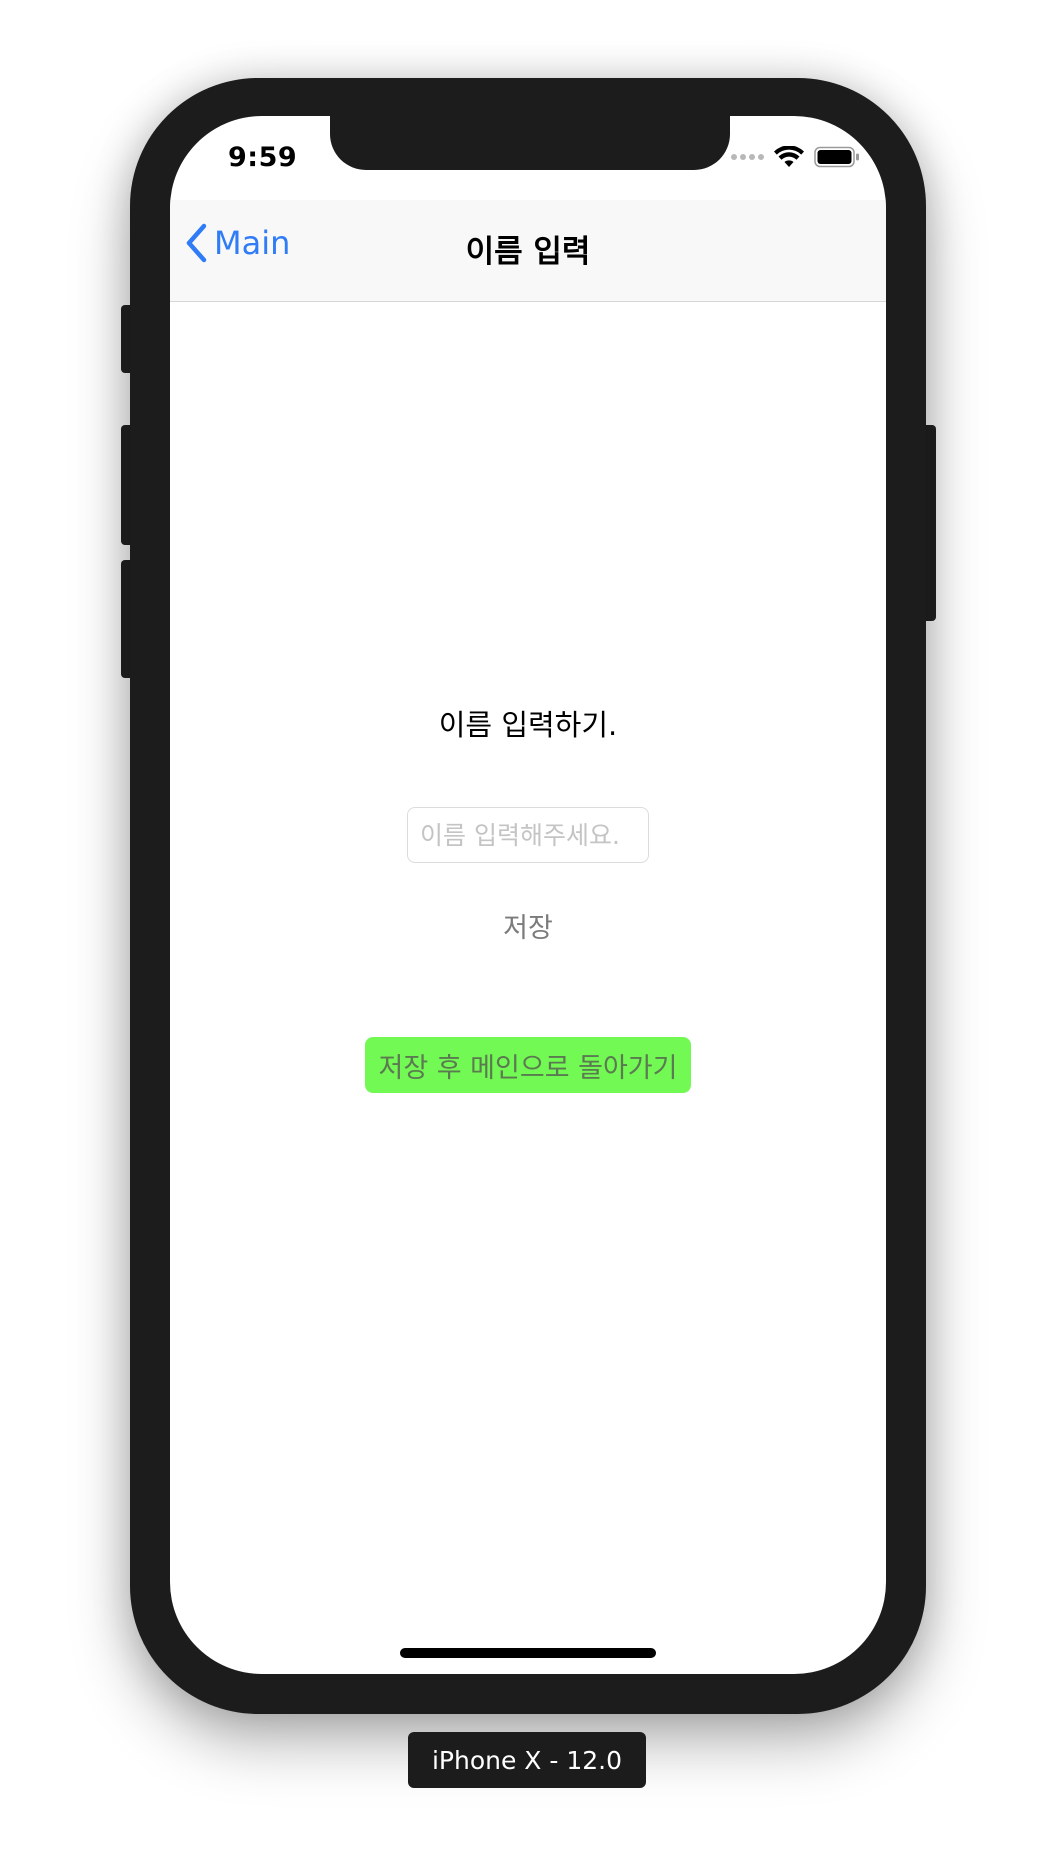  What do you see at coordinates (747, 157) in the screenshot?
I see `cellular-signal-icon` at bounding box center [747, 157].